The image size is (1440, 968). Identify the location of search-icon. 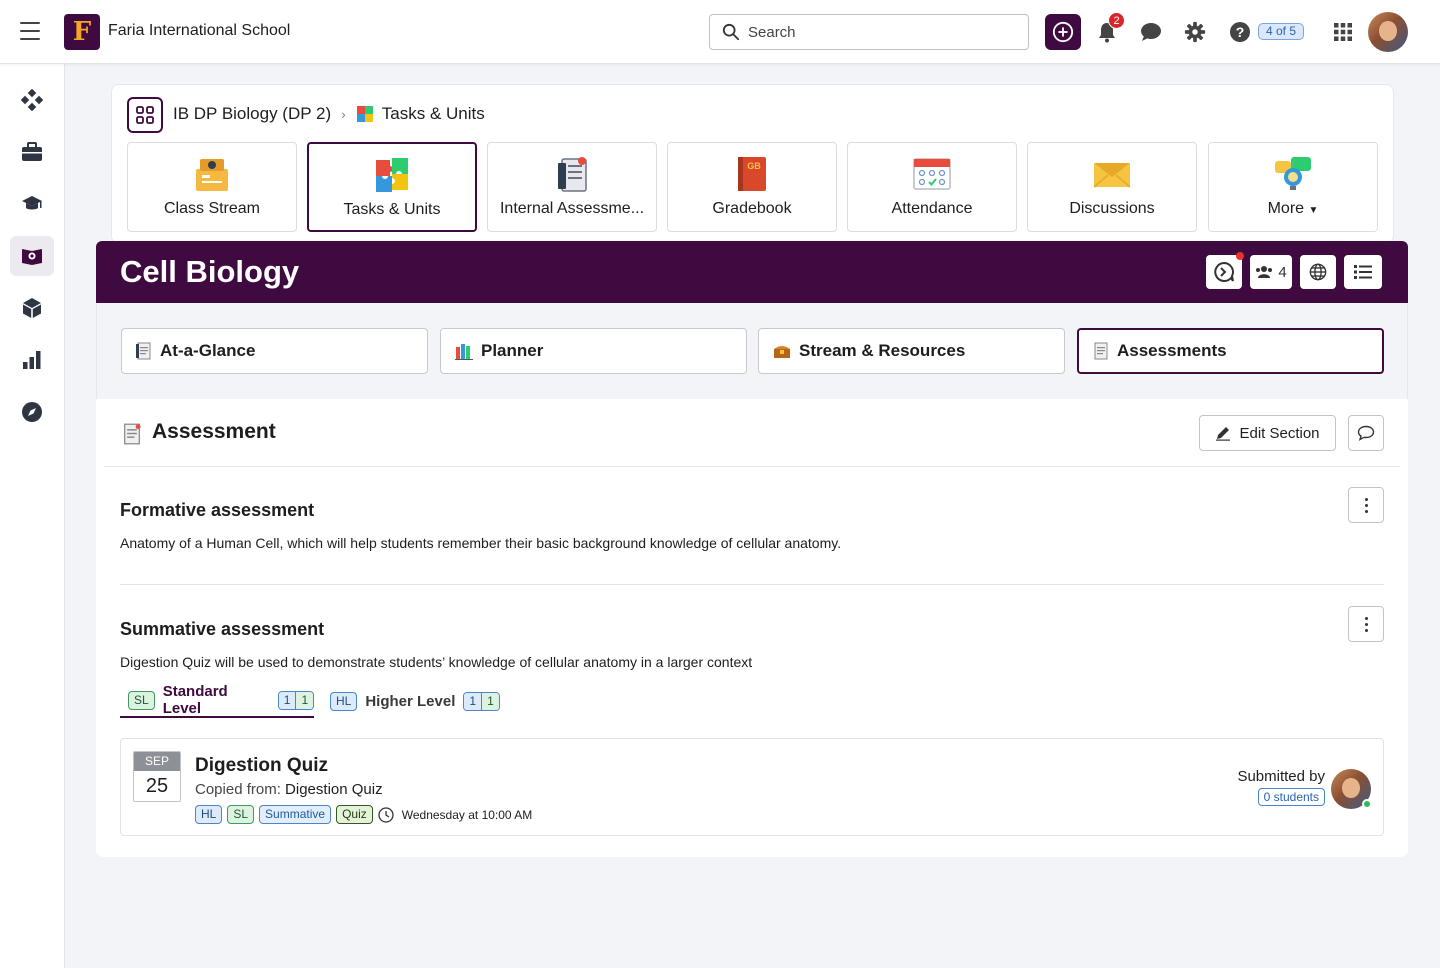
(731, 32).